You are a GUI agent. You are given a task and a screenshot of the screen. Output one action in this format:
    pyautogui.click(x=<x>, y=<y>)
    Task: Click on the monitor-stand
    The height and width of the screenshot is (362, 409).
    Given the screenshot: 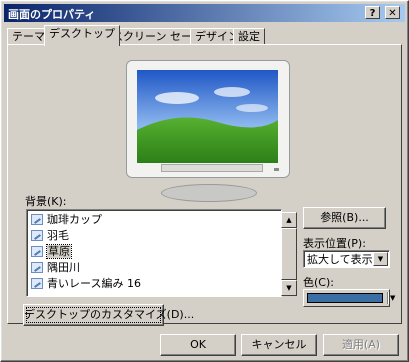 What is the action you would take?
    pyautogui.click(x=209, y=193)
    